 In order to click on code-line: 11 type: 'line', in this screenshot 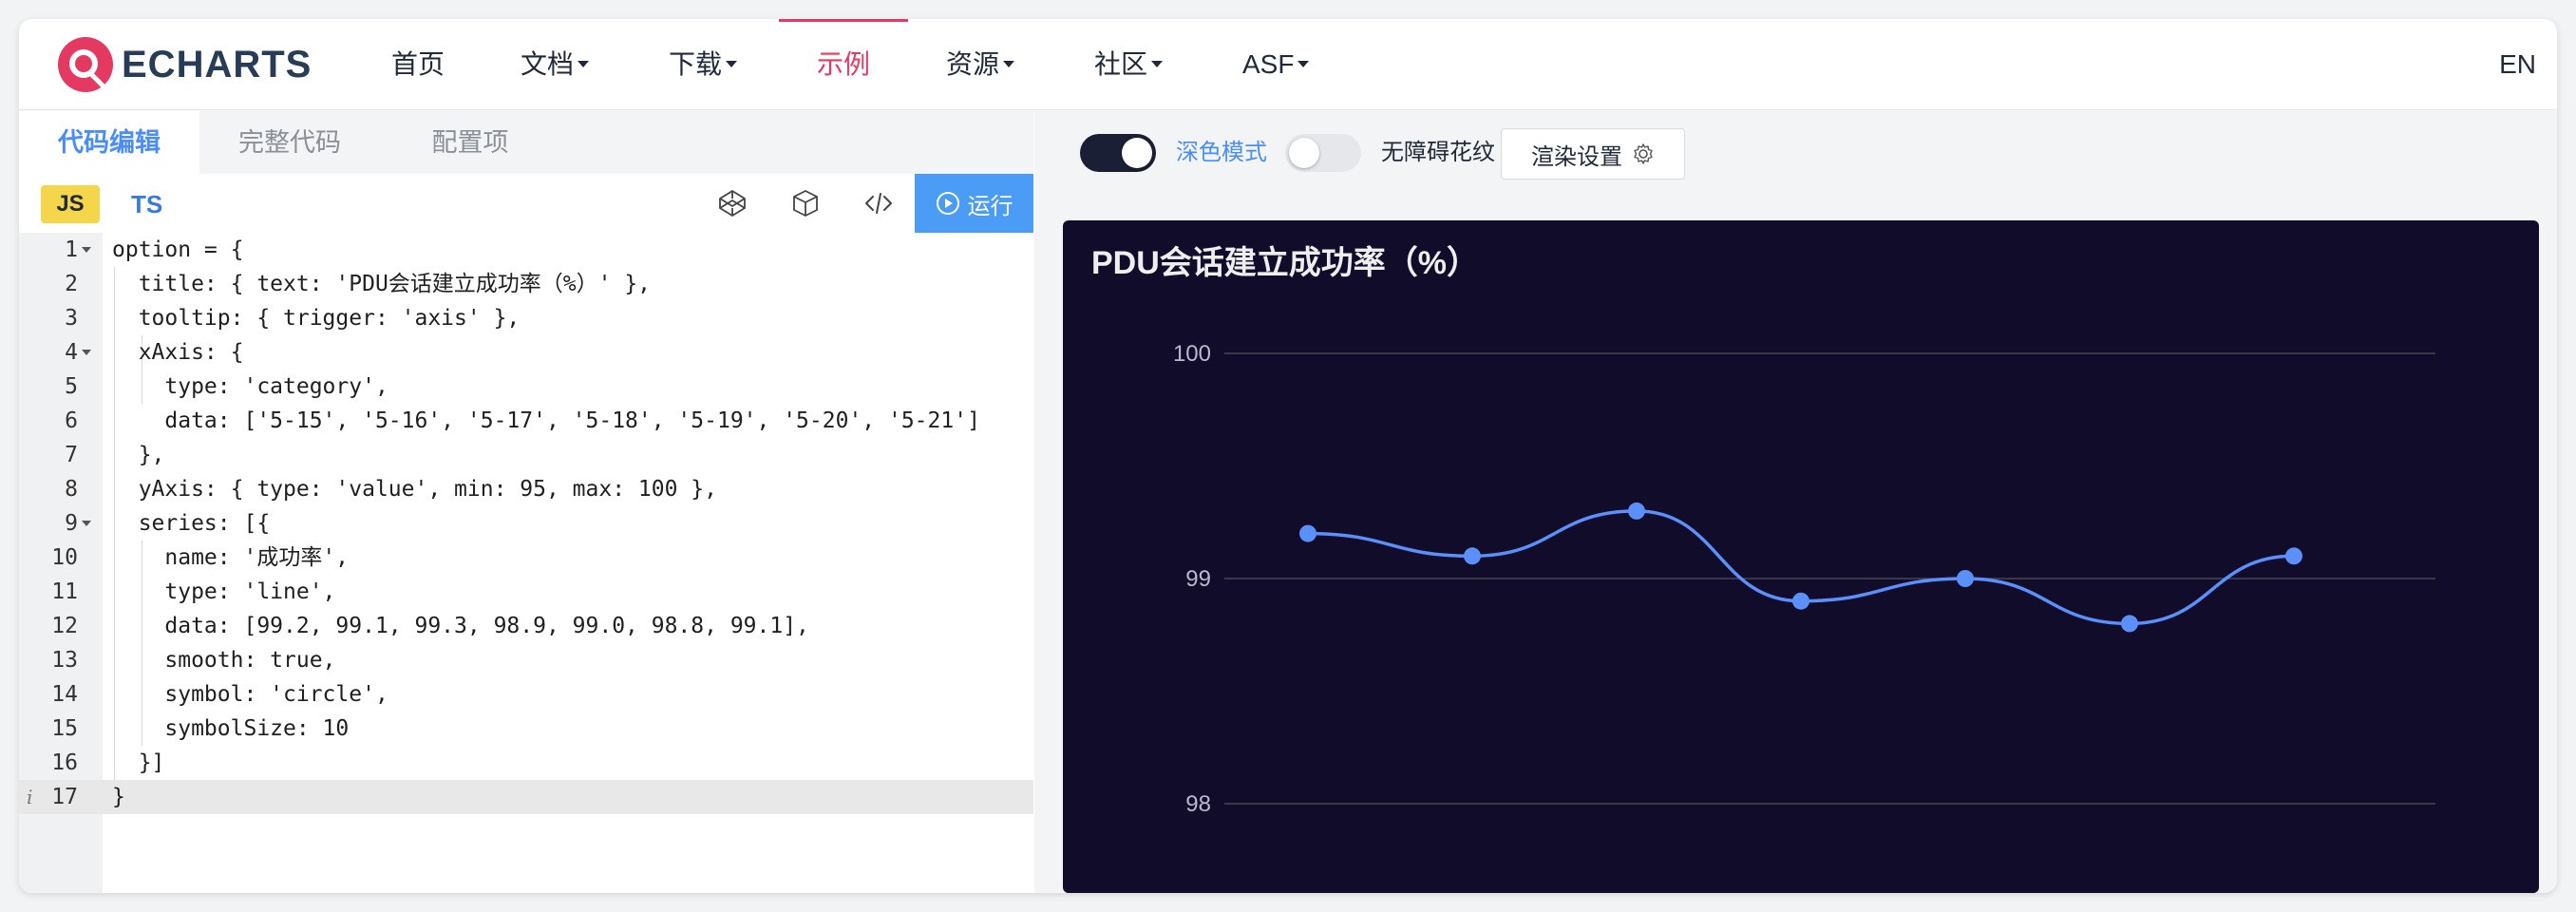, I will do `click(193, 592)`.